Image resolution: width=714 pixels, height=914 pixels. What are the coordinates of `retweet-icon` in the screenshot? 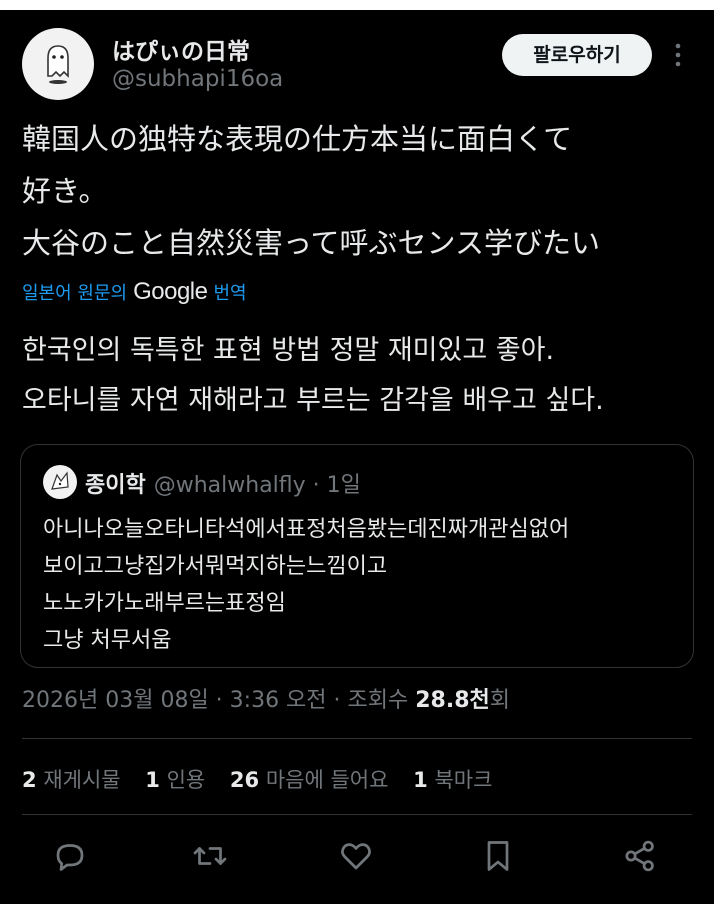 It's located at (212, 858).